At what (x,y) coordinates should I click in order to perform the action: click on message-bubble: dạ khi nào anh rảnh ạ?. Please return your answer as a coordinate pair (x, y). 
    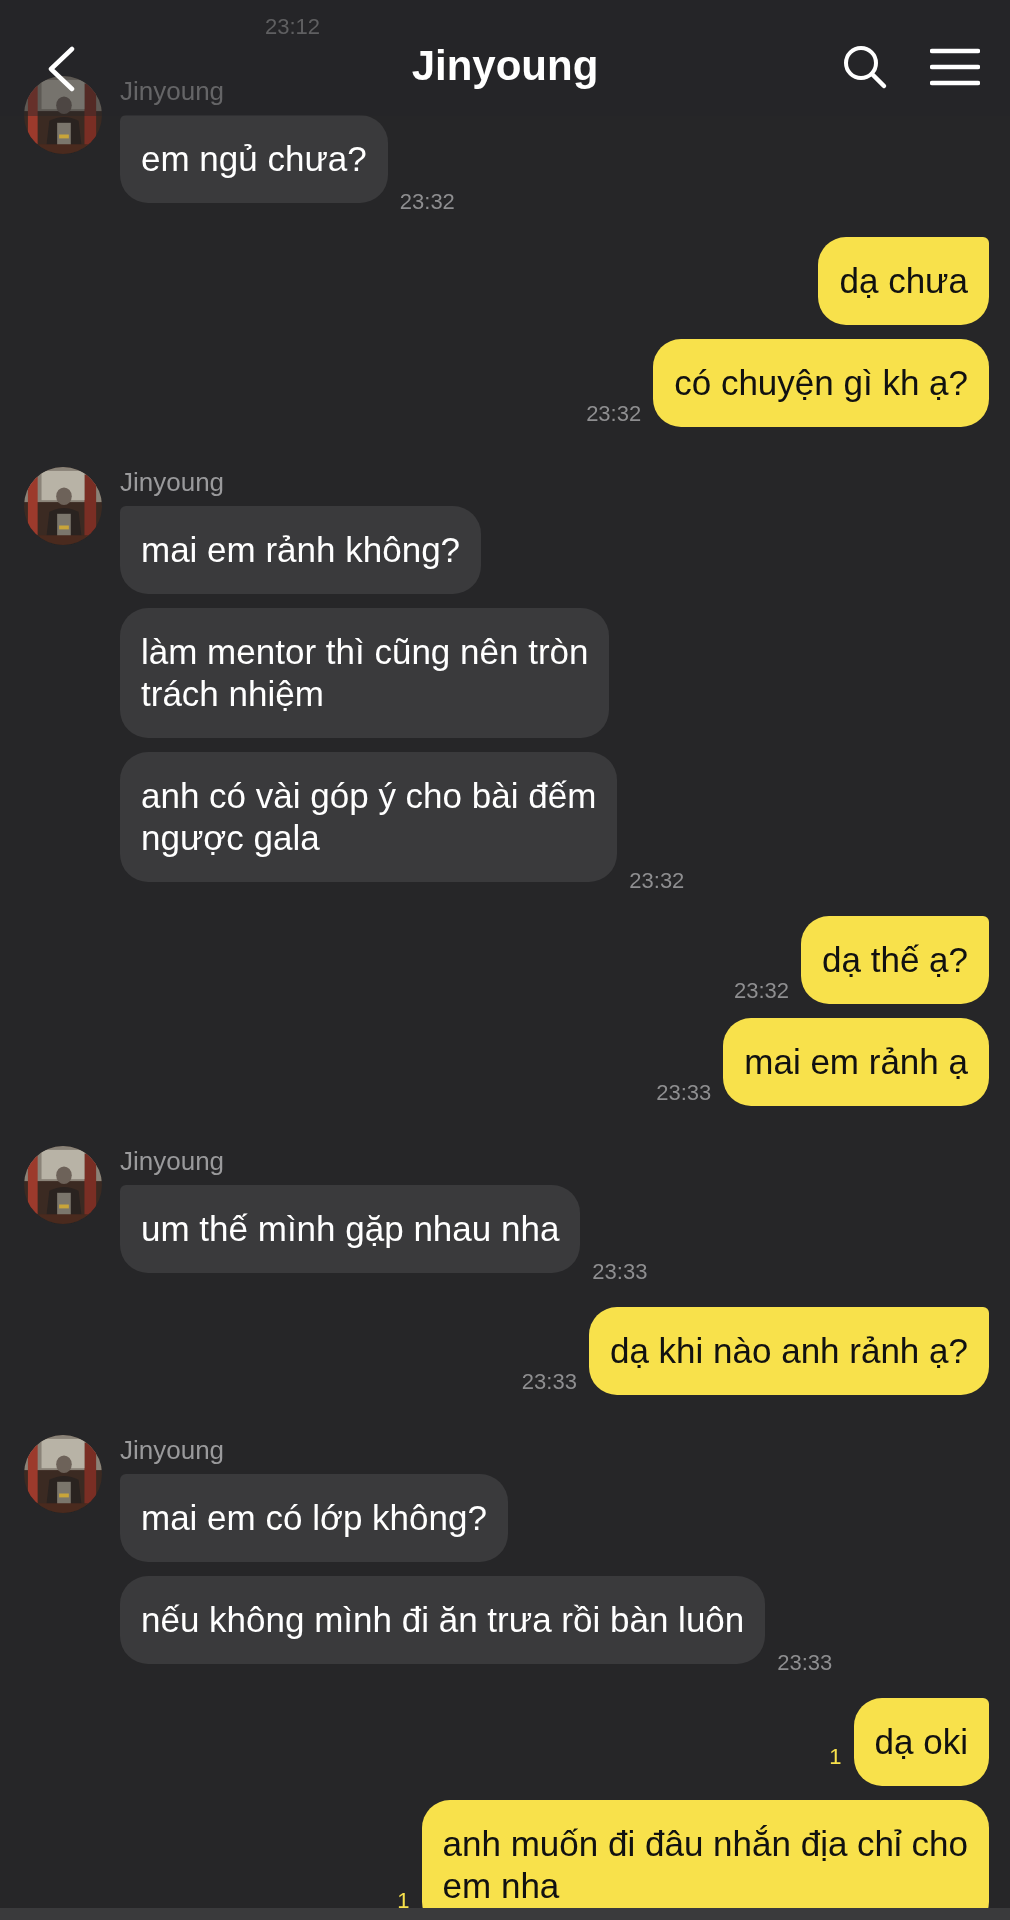
    Looking at the image, I should click on (788, 1351).